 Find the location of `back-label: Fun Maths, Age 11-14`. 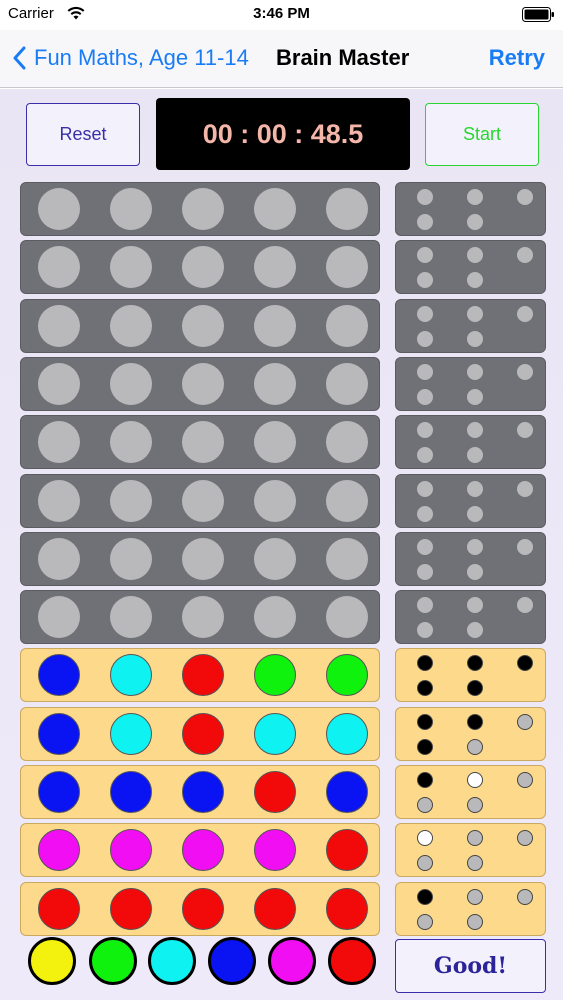

back-label: Fun Maths, Age 11-14 is located at coordinates (141, 57).